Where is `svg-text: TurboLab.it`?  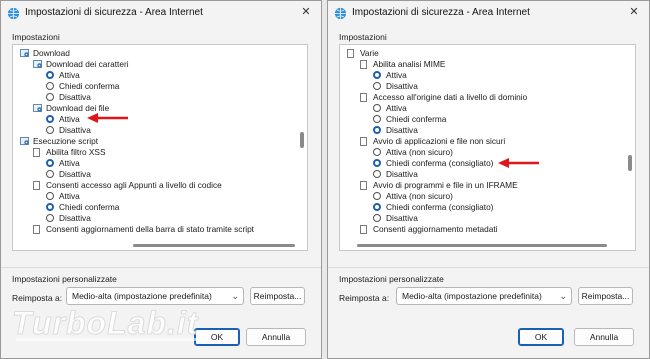
svg-text: TurboLab.it is located at coordinates (105, 323).